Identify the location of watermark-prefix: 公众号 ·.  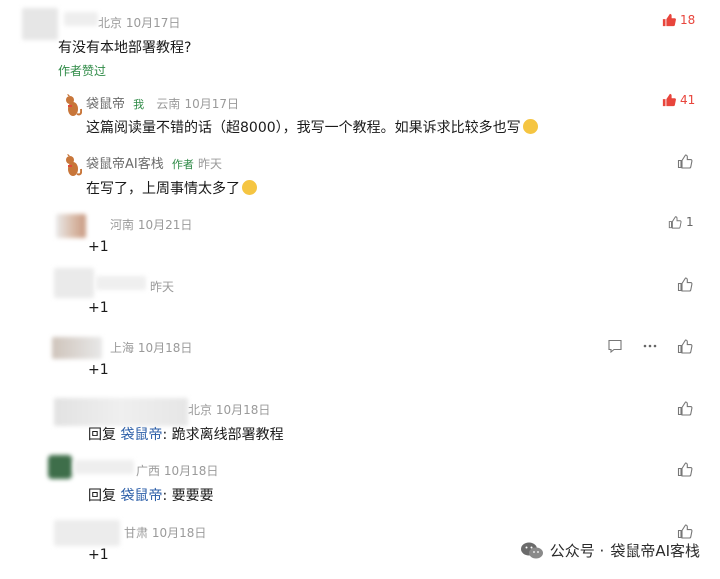
(577, 551).